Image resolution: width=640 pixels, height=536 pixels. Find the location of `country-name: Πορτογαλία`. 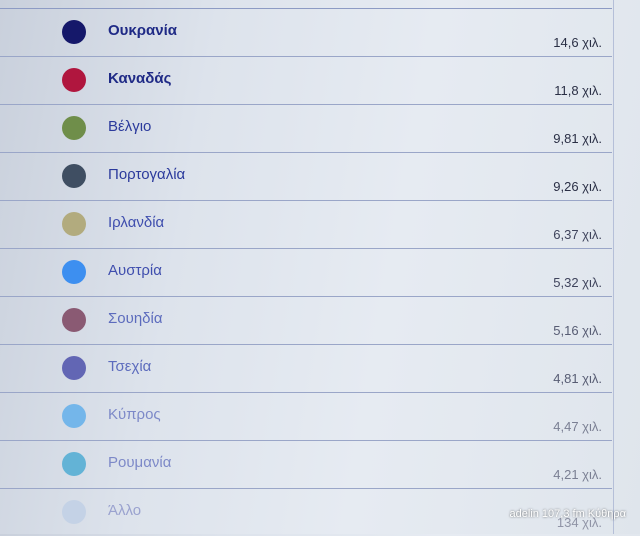

country-name: Πορτογαλία is located at coordinates (147, 174).